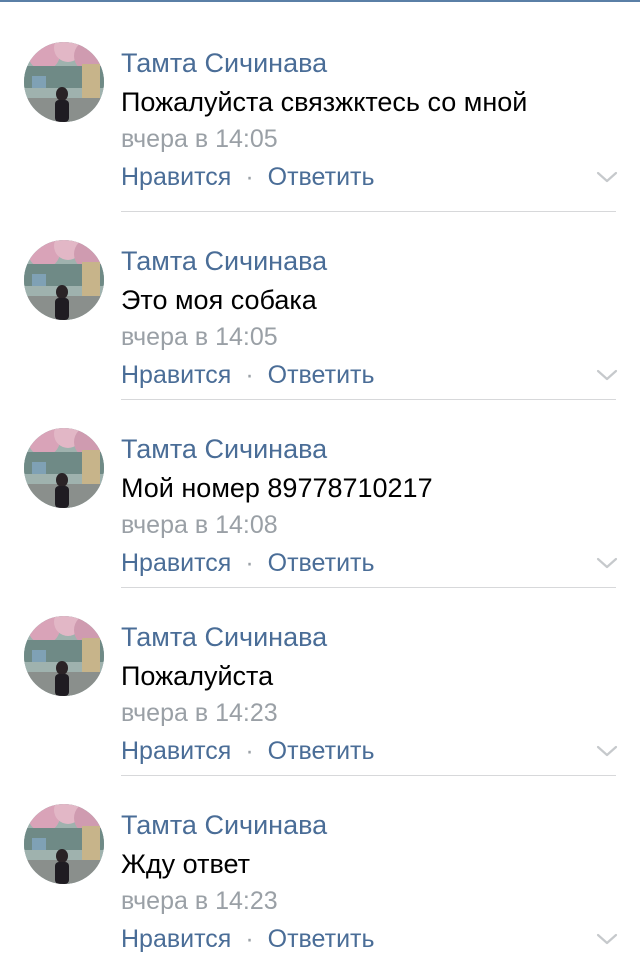  I want to click on comment-text: Пожалуйста, so click(197, 676).